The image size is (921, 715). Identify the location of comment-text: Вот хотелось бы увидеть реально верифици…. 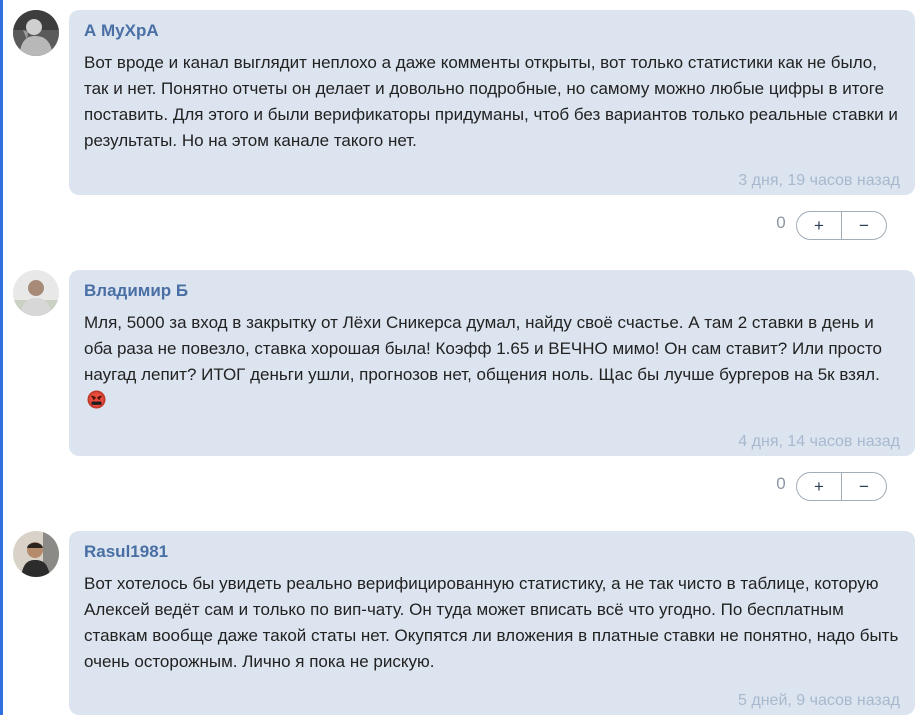
(491, 622).